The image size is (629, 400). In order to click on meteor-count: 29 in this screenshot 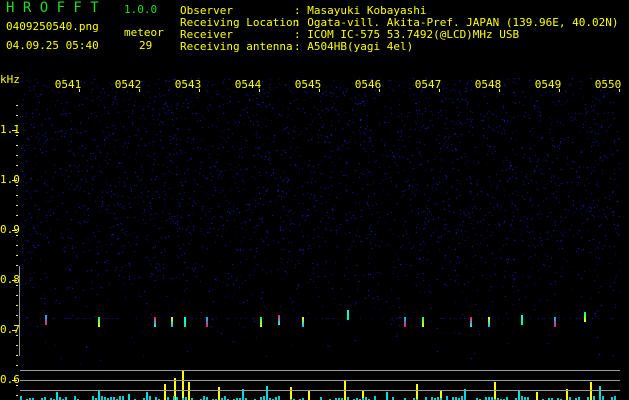, I will do `click(146, 45)`.